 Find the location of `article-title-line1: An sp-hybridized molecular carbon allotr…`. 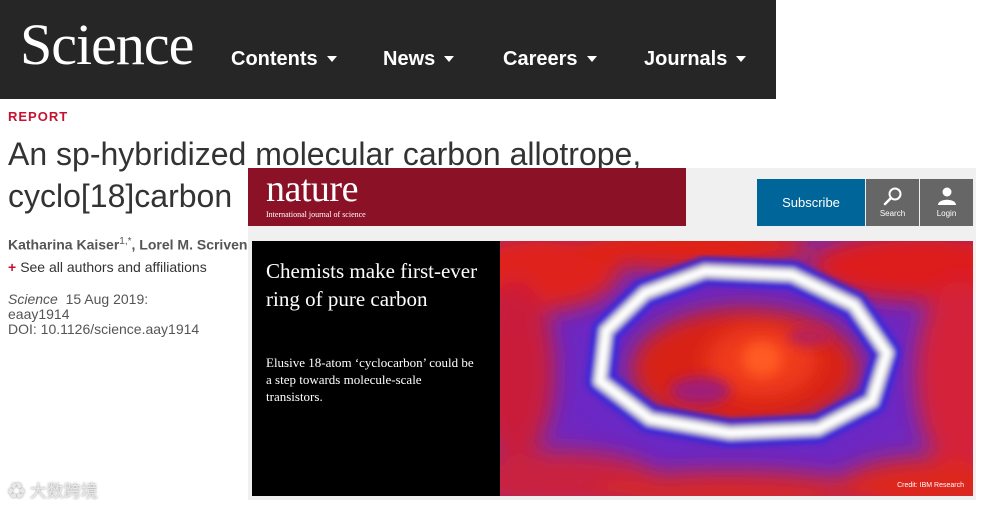

article-title-line1: An sp-hybridized molecular carbon allotr… is located at coordinates (325, 154).